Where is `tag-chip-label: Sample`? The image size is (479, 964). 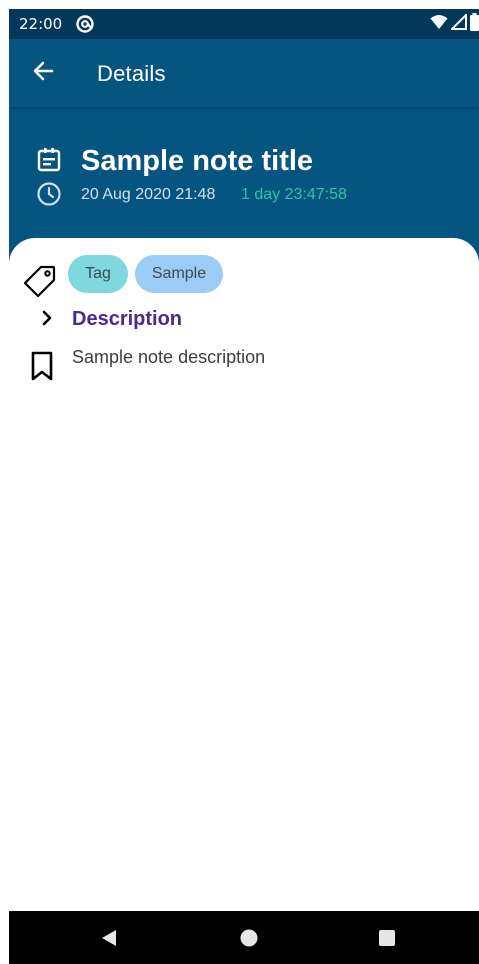
tag-chip-label: Sample is located at coordinates (179, 273).